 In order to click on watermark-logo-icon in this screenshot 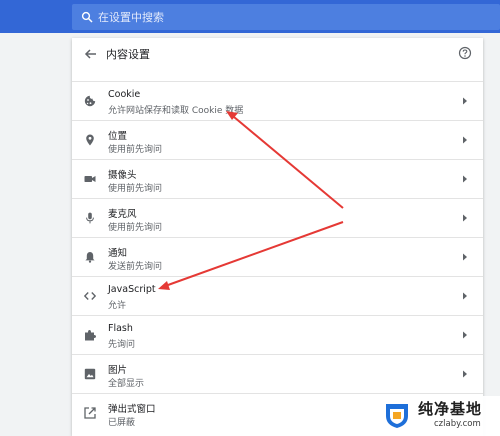, I will do `click(397, 416)`.